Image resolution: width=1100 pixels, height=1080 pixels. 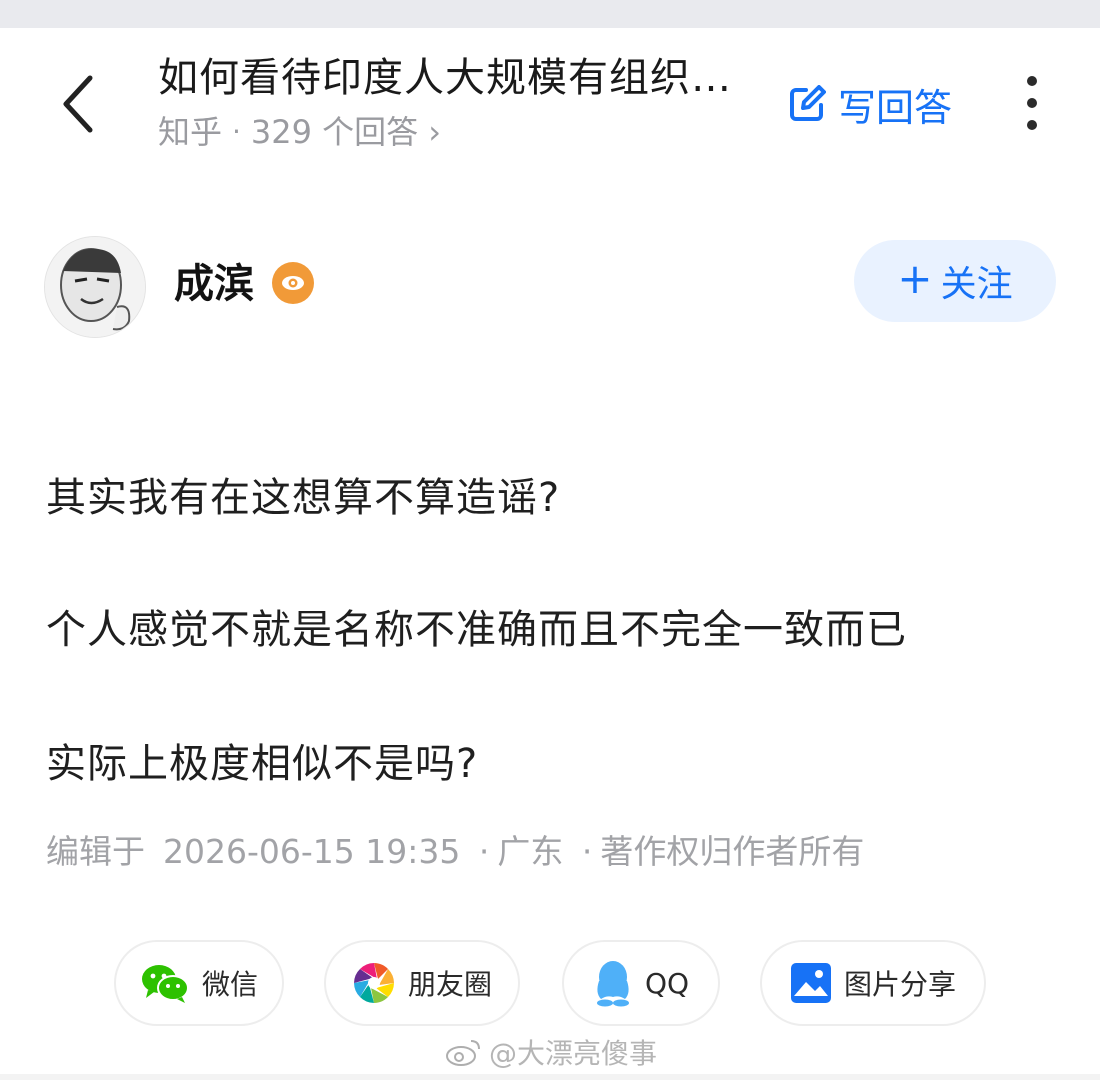 What do you see at coordinates (641, 983) in the screenshot?
I see `share-qq-button: QQ` at bounding box center [641, 983].